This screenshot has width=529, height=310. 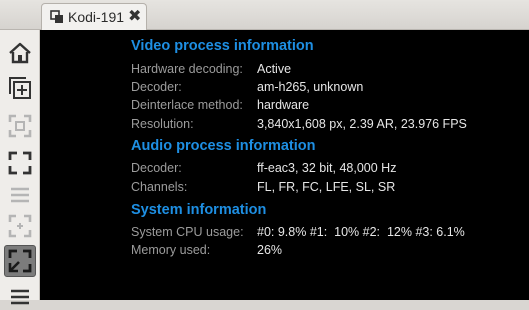 What do you see at coordinates (326, 187) in the screenshot?
I see `channels-value: FL, FR, FC, LFE, SL, SR` at bounding box center [326, 187].